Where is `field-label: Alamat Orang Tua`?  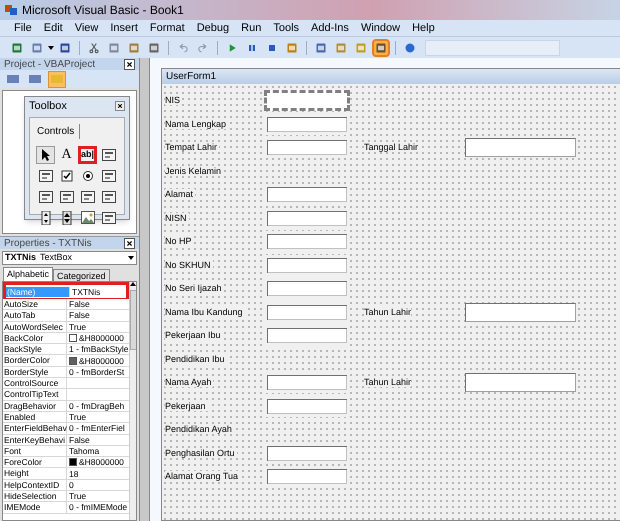 field-label: Alamat Orang Tua is located at coordinates (203, 476).